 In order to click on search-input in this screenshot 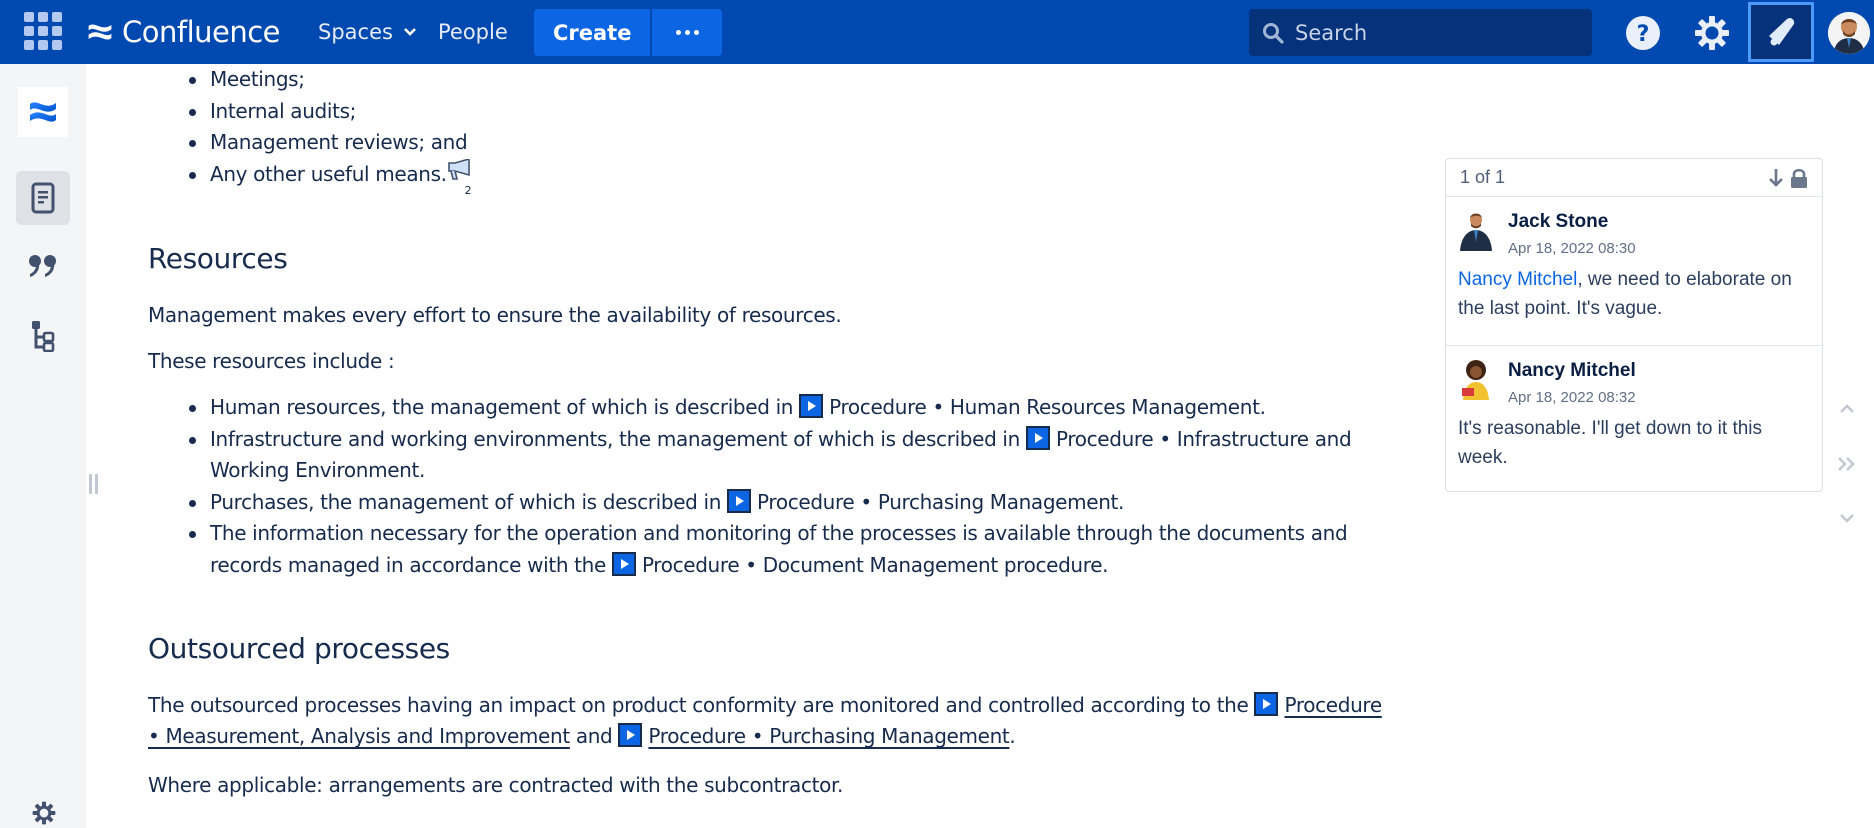, I will do `click(1435, 32)`.